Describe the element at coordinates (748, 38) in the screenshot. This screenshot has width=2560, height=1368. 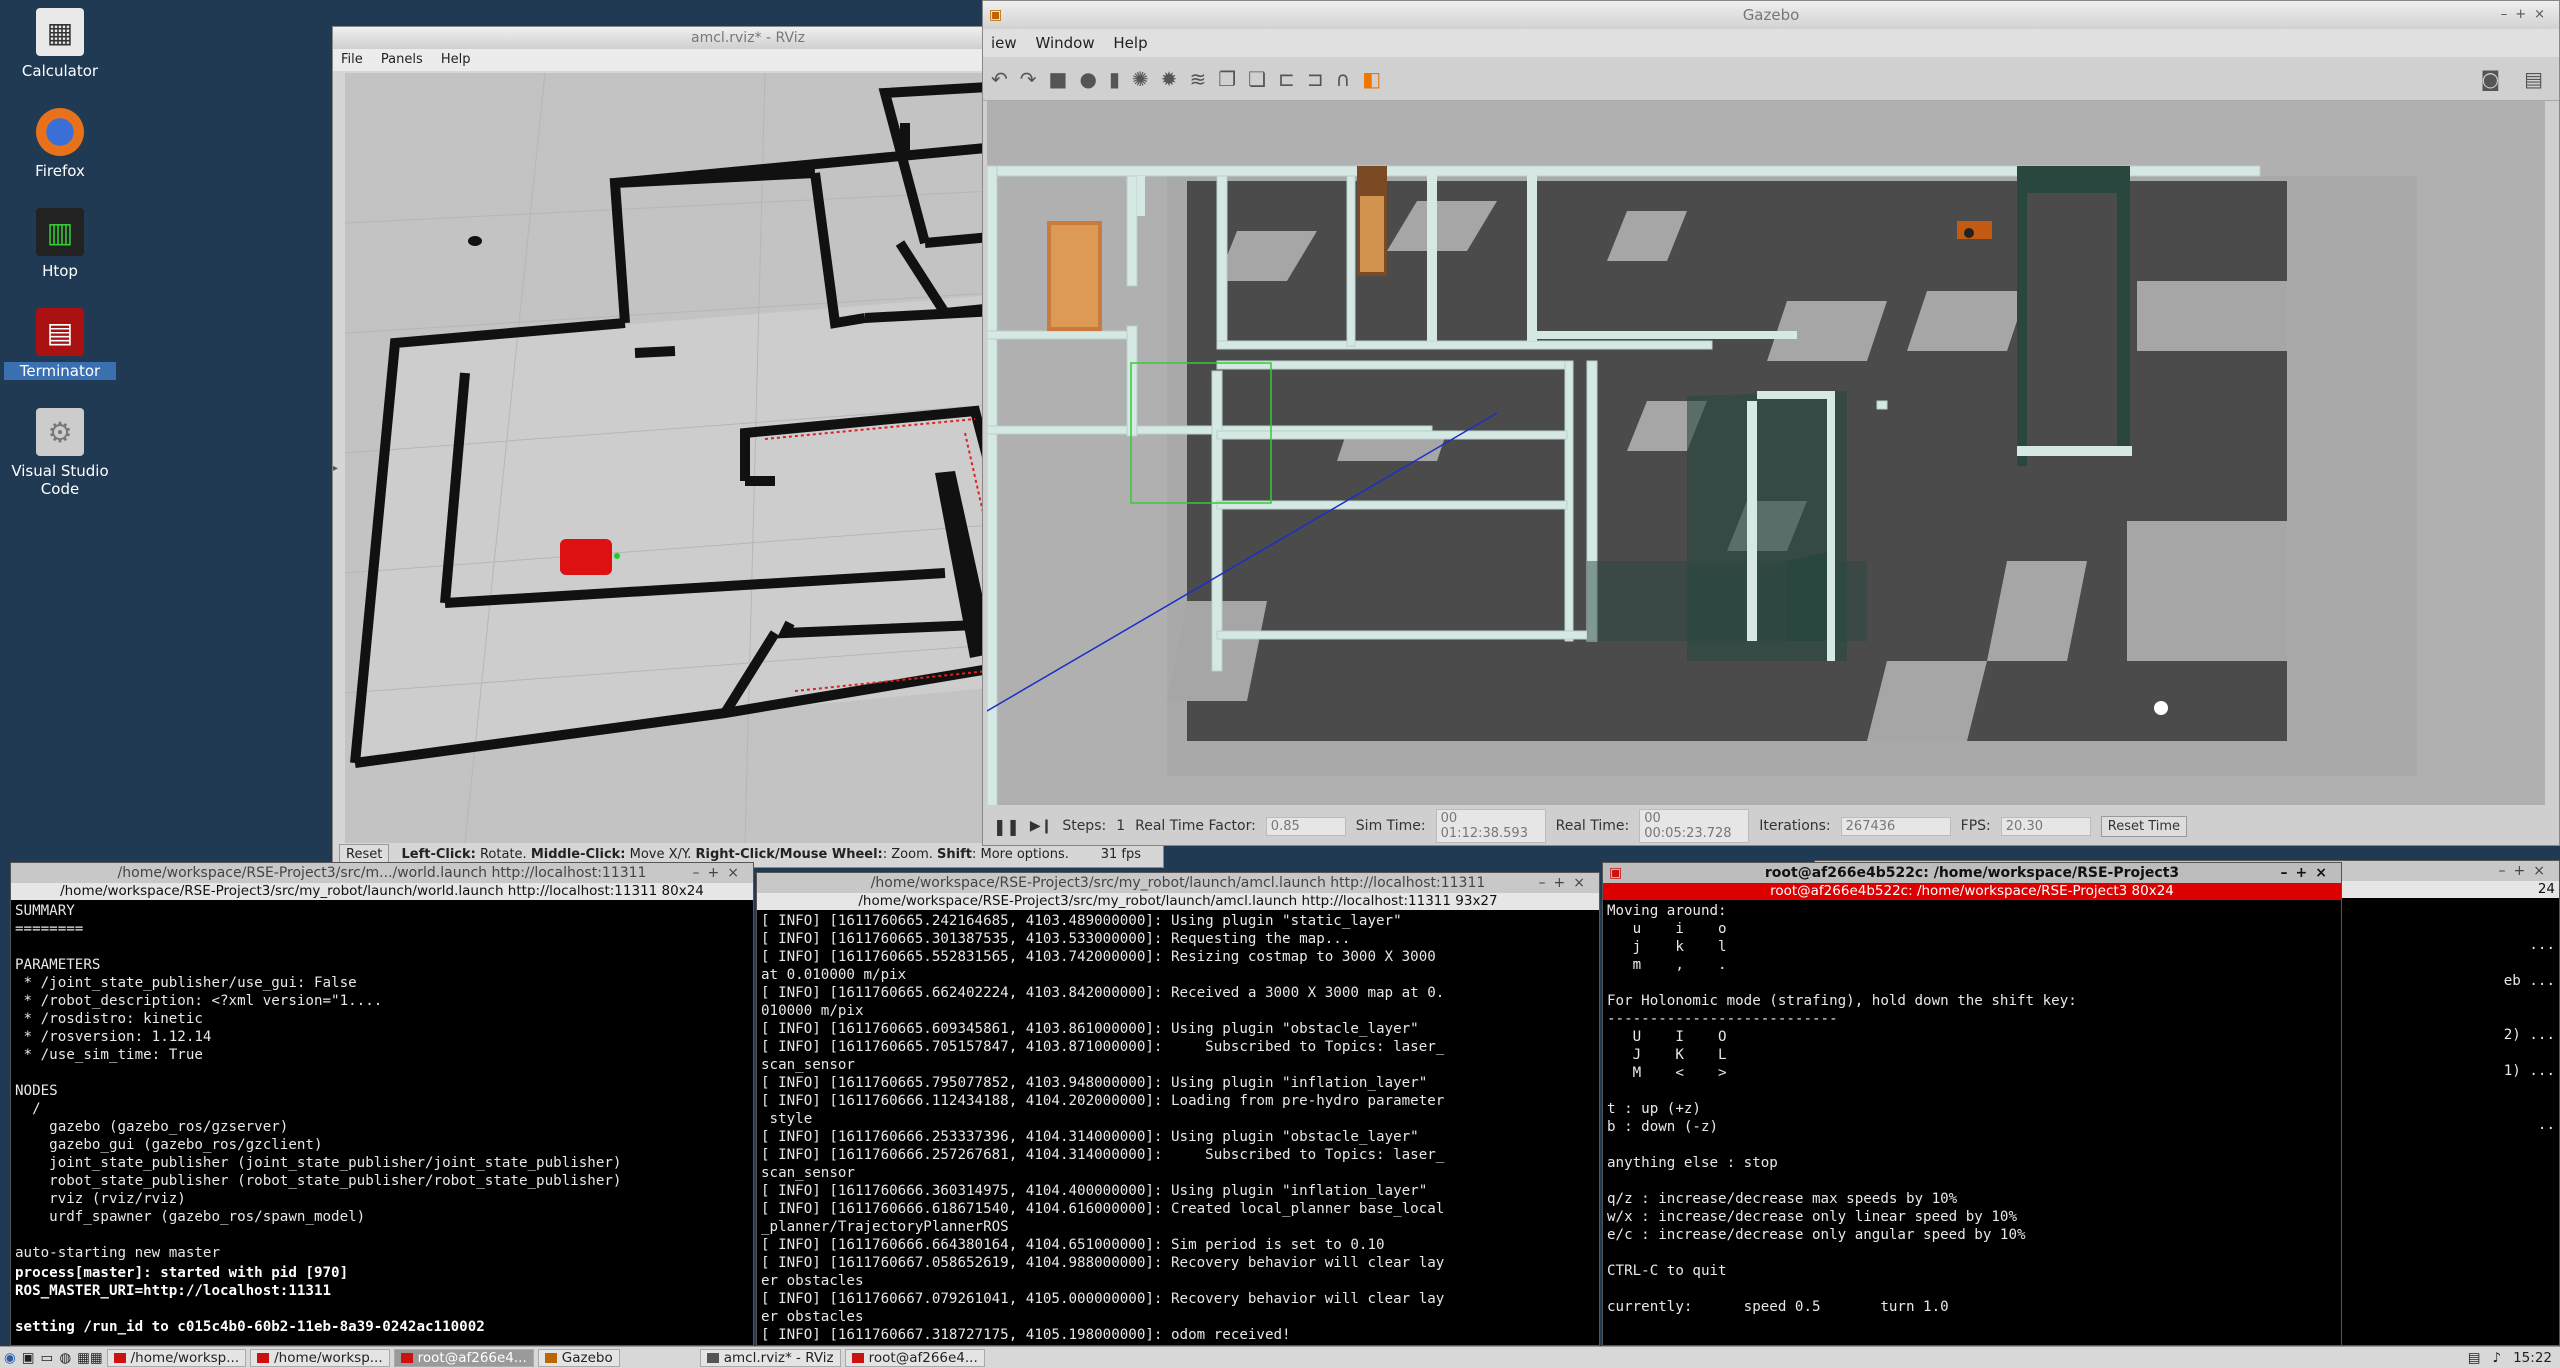
I see `rviz-title: amcl.rviz* - RViz` at that location.